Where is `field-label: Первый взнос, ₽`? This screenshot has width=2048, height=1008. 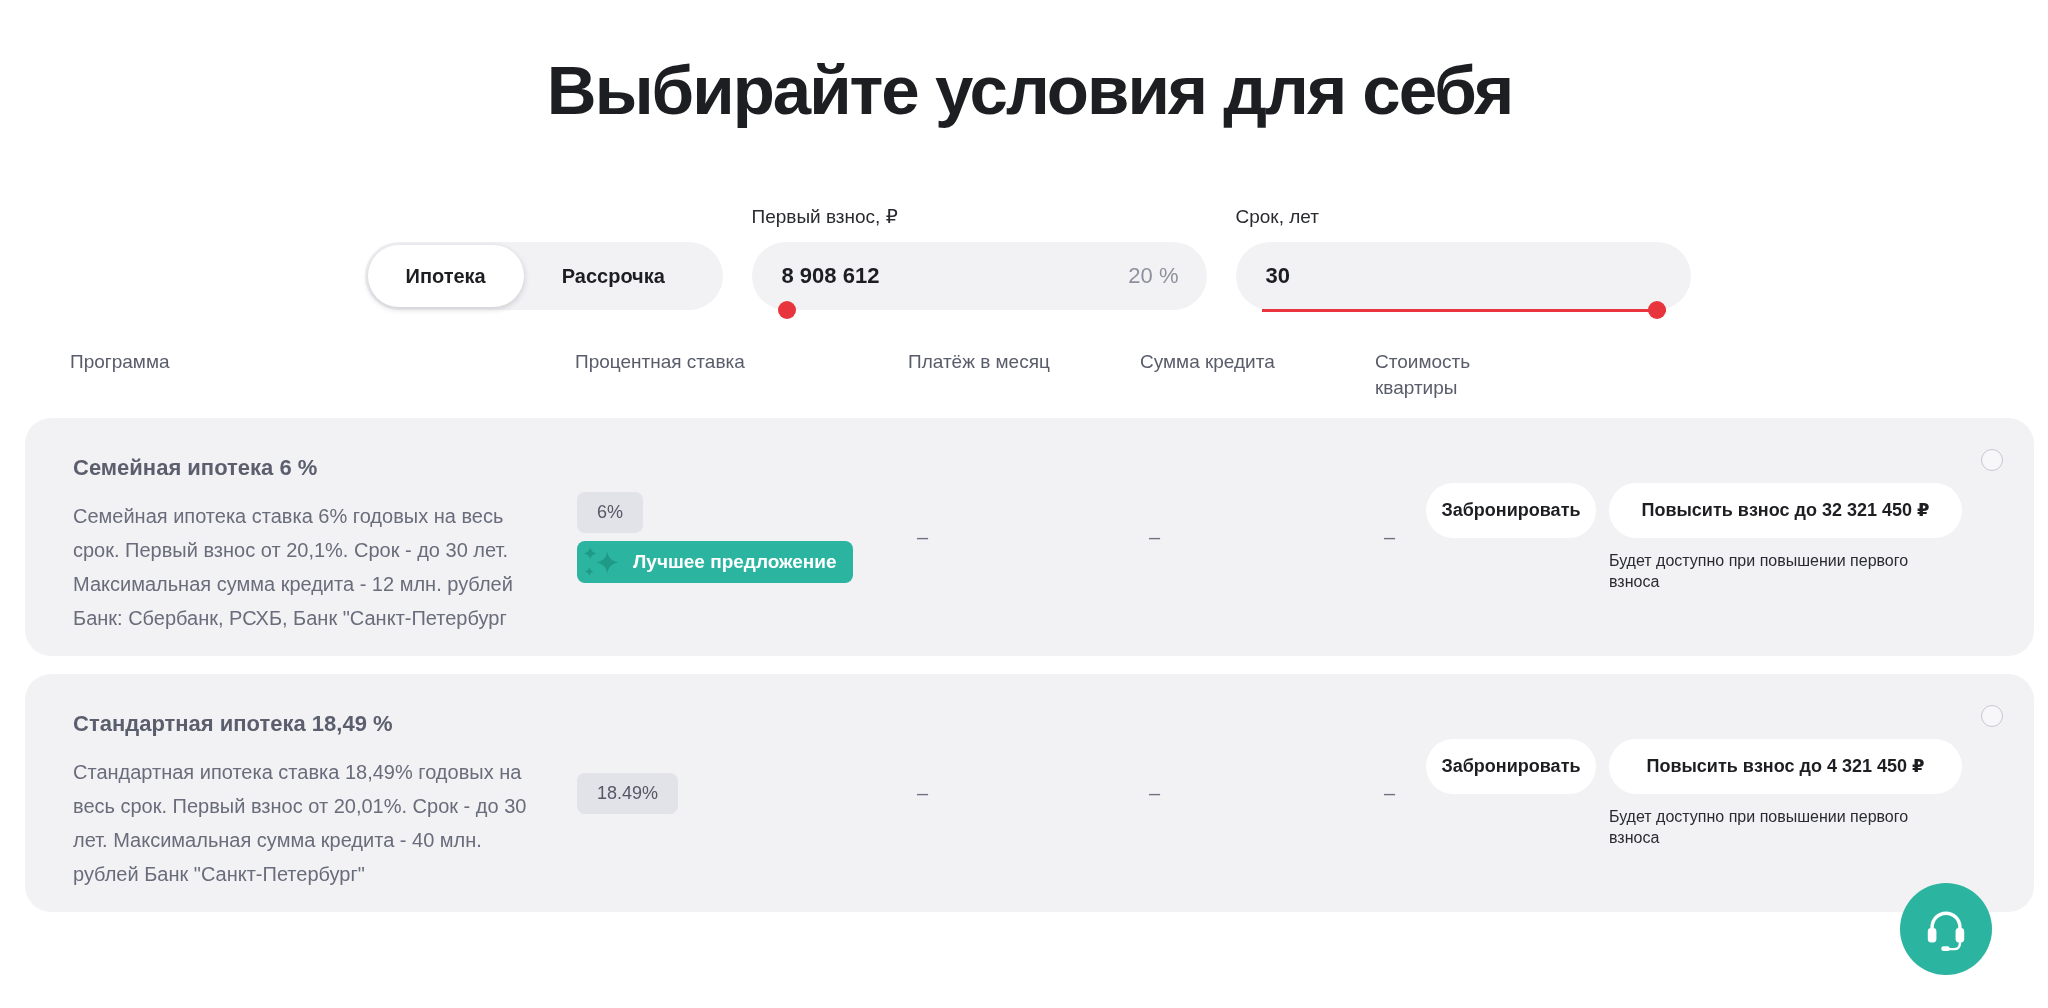
field-label: Первый взнос, ₽ is located at coordinates (825, 217).